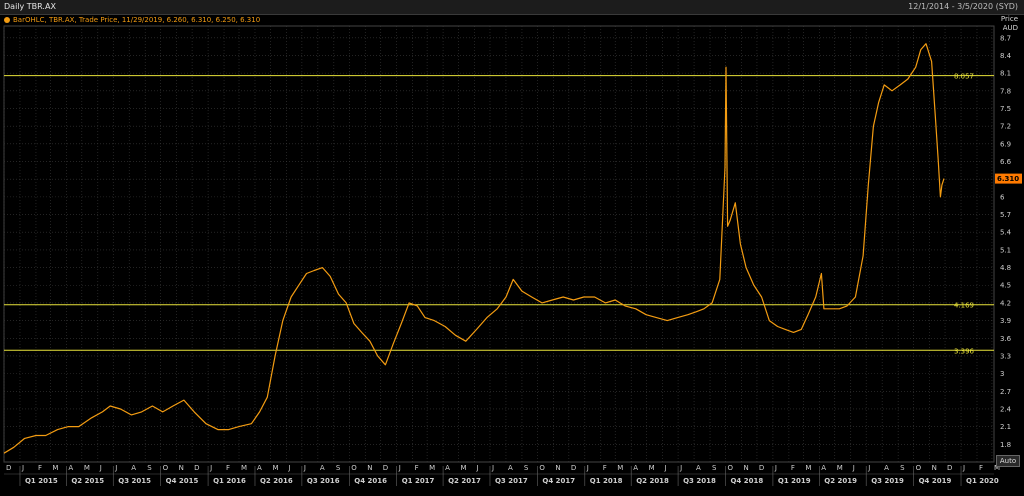 Image resolution: width=1024 pixels, height=496 pixels. Describe the element at coordinates (87, 481) in the screenshot. I see `quarter-label: Q2 2015` at that location.